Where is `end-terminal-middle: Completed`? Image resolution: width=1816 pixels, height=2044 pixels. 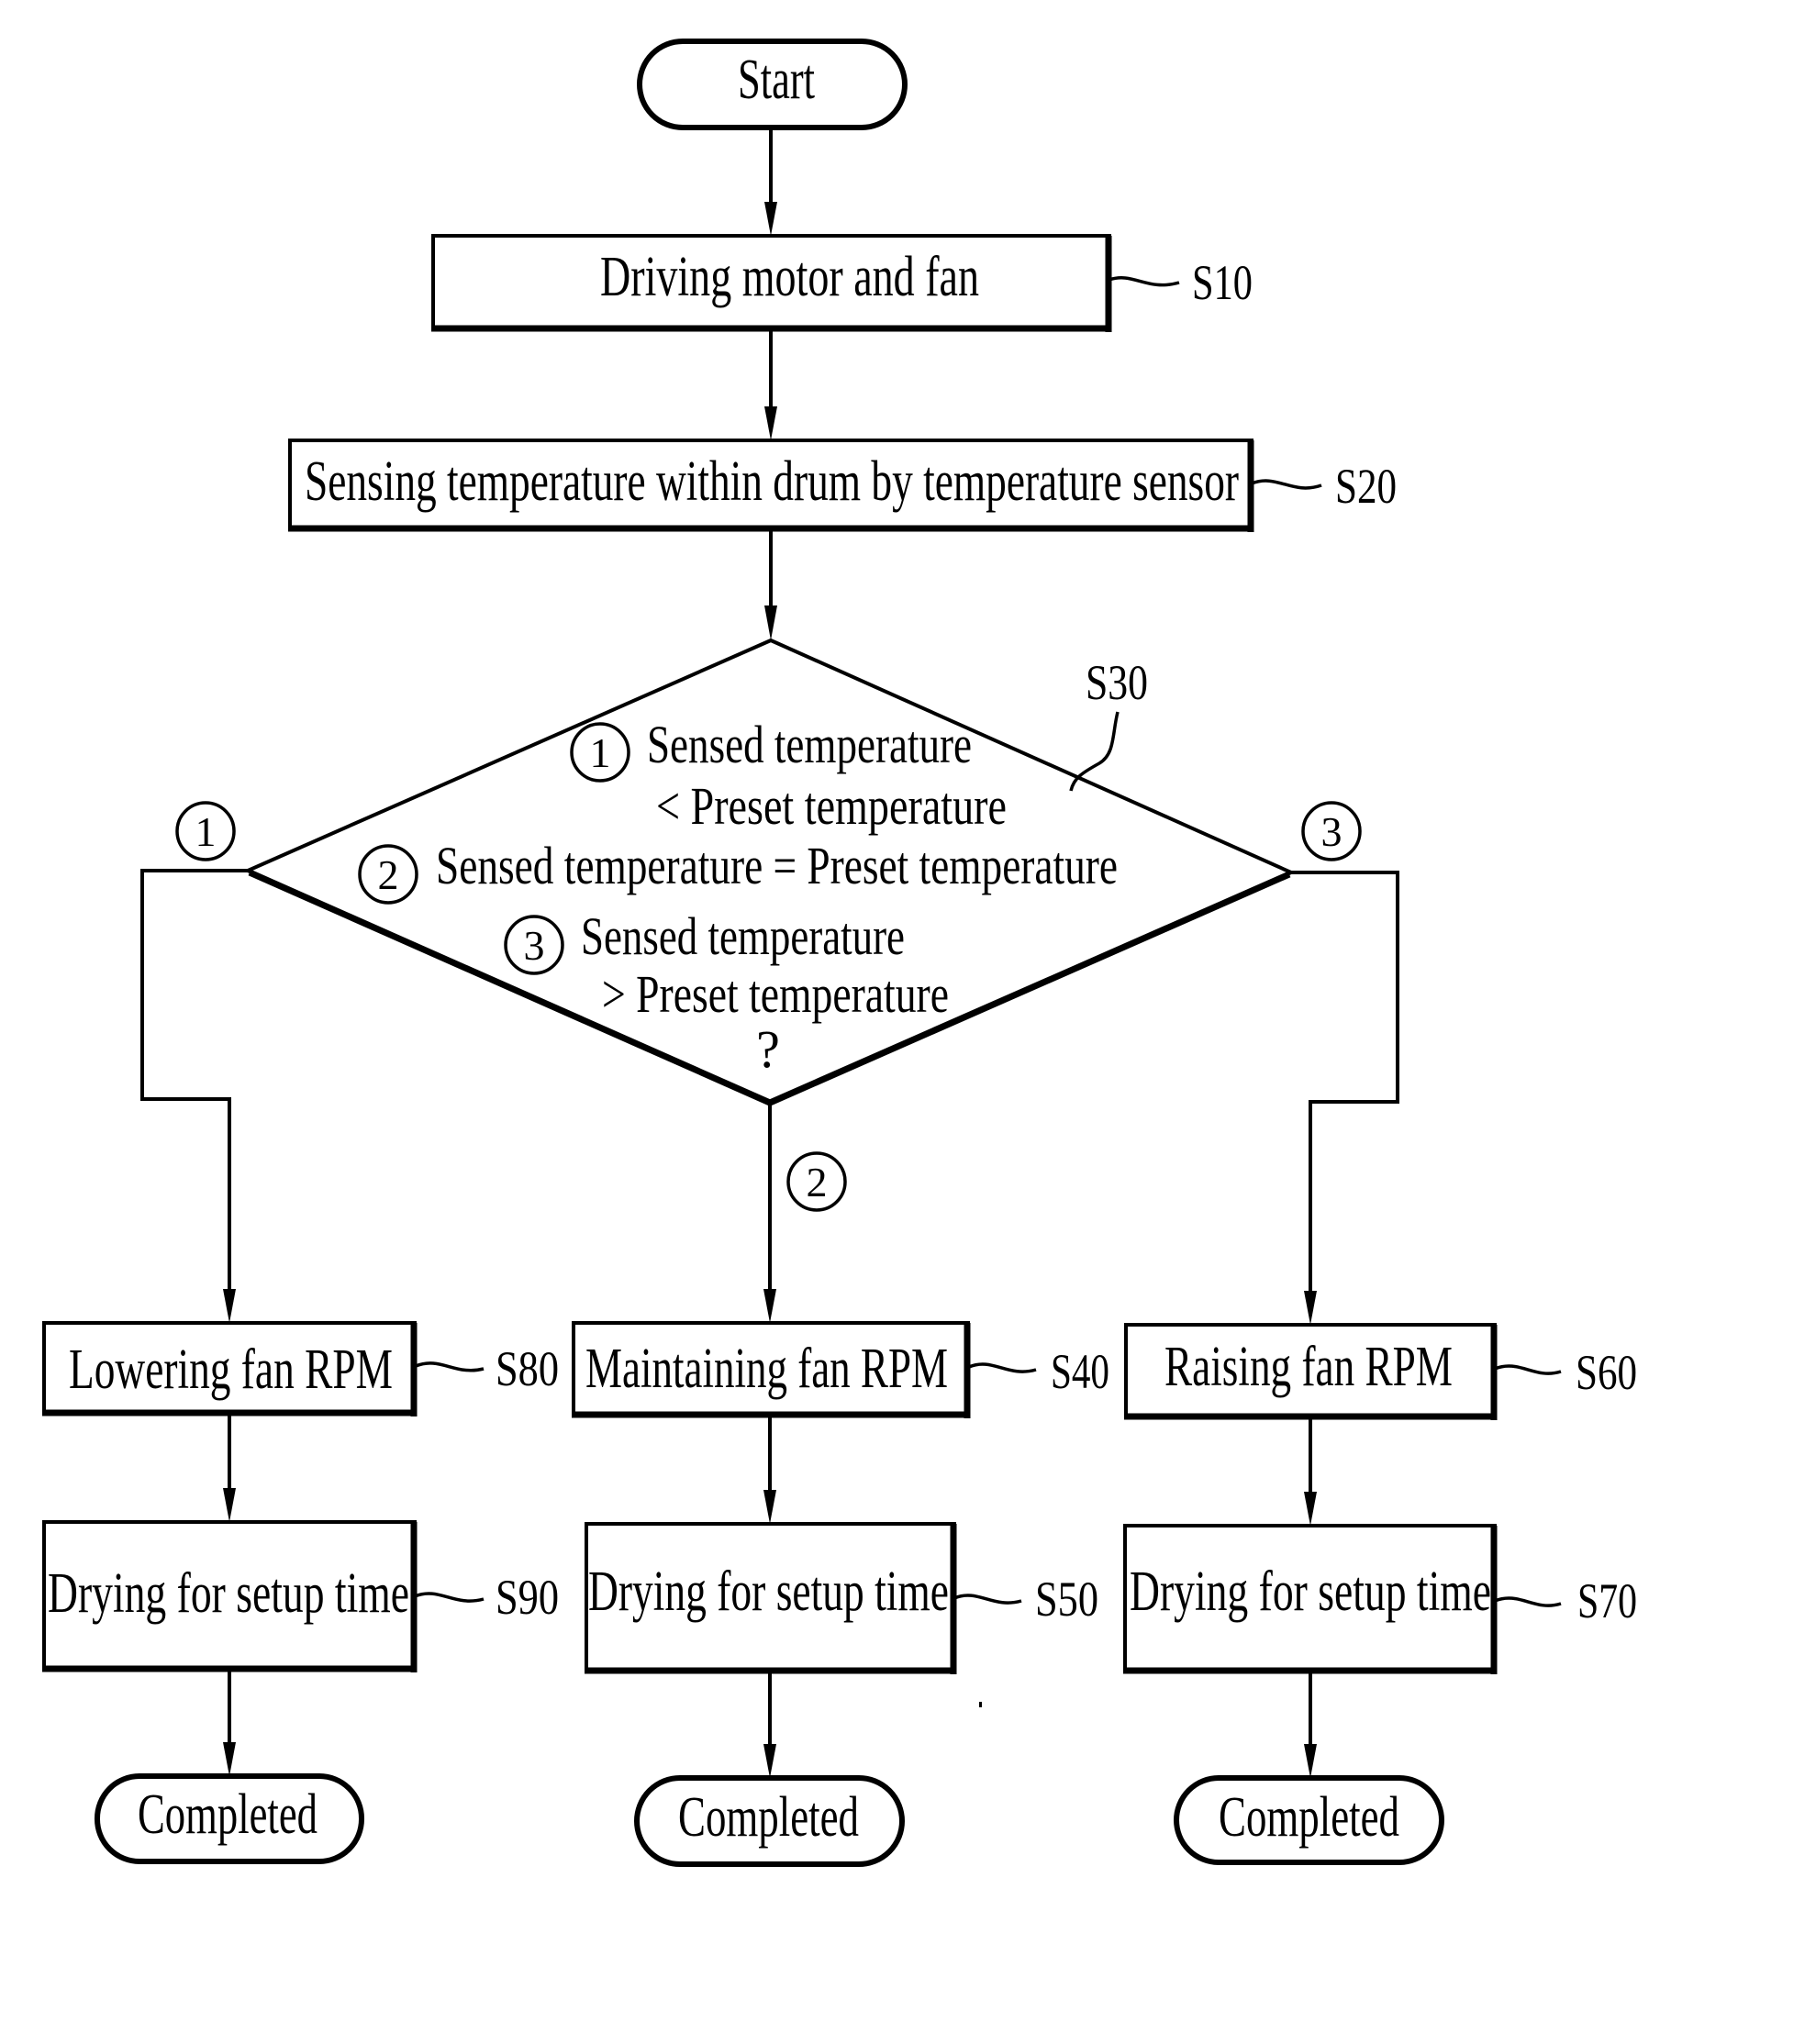
end-terminal-middle: Completed is located at coordinates (769, 1821).